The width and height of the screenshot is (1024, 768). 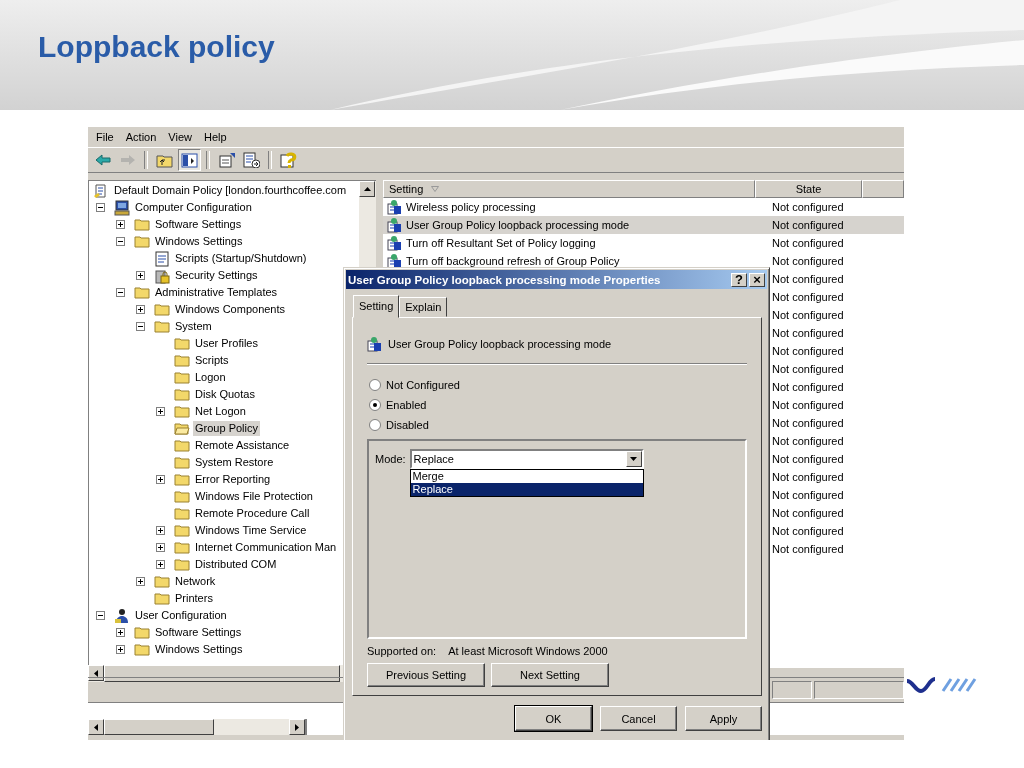 I want to click on tree-item: Disk Quotas, so click(x=225, y=394).